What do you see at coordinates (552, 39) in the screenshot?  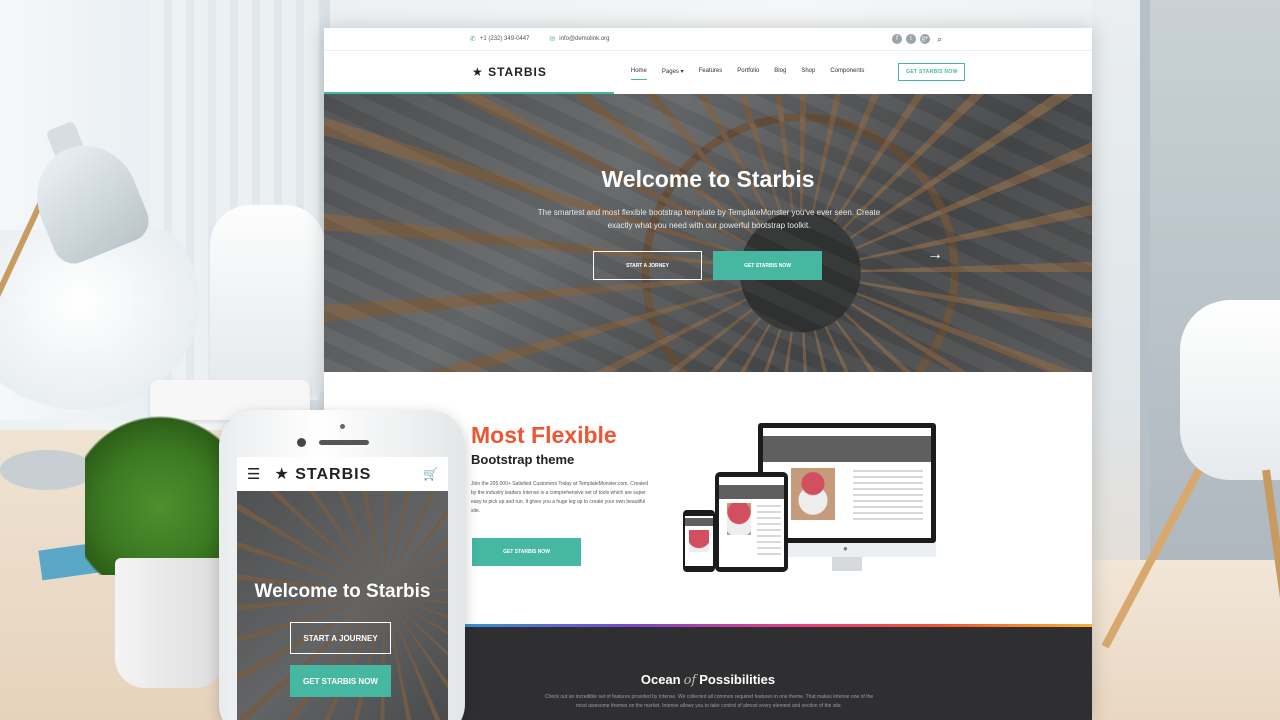 I see `mail-icon: ✉` at bounding box center [552, 39].